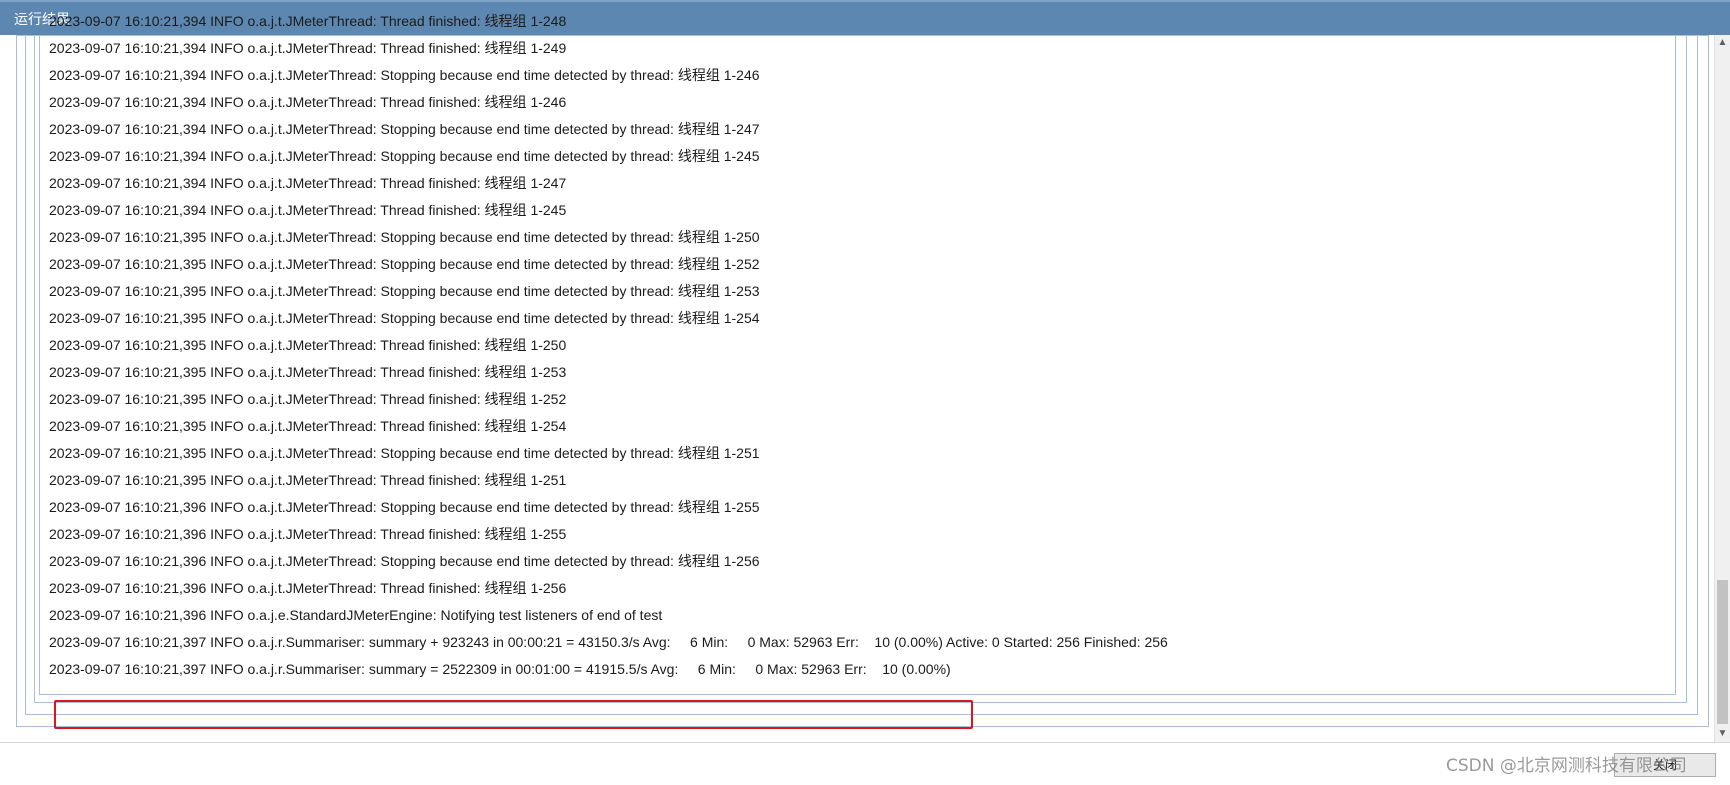 The width and height of the screenshot is (1730, 785). What do you see at coordinates (865, 763) in the screenshot?
I see `dialog-footer: 关闭 CSDN @北京网测科技有限公司` at bounding box center [865, 763].